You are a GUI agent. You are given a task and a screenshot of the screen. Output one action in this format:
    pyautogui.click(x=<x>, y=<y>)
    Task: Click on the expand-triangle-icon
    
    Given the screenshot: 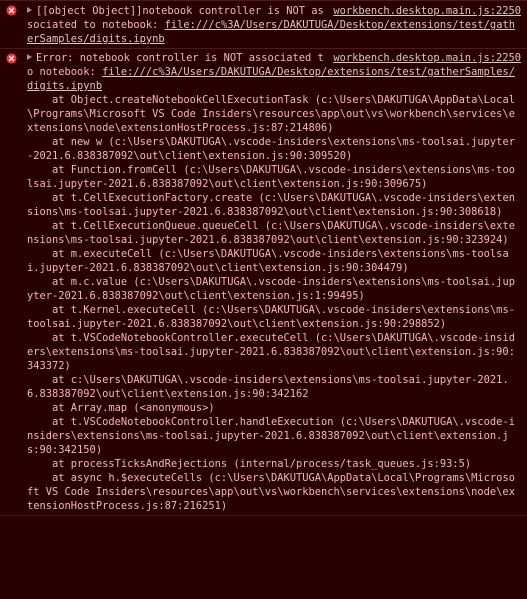 What is the action you would take?
    pyautogui.click(x=29, y=10)
    